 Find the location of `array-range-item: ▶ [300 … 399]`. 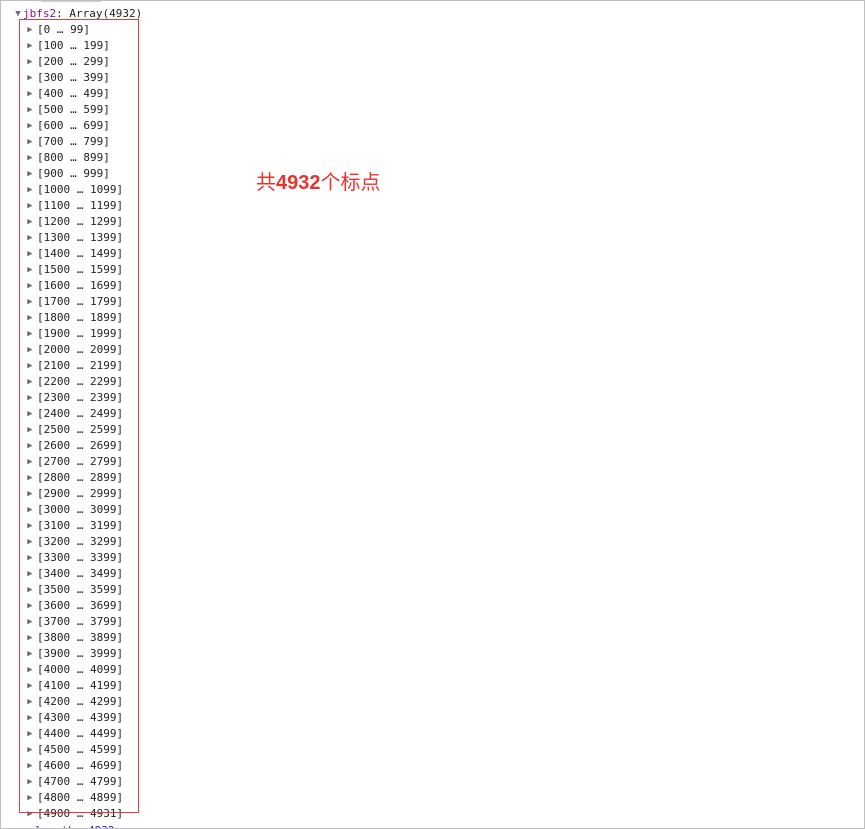

array-range-item: ▶ [300 … 399] is located at coordinates (74, 78).